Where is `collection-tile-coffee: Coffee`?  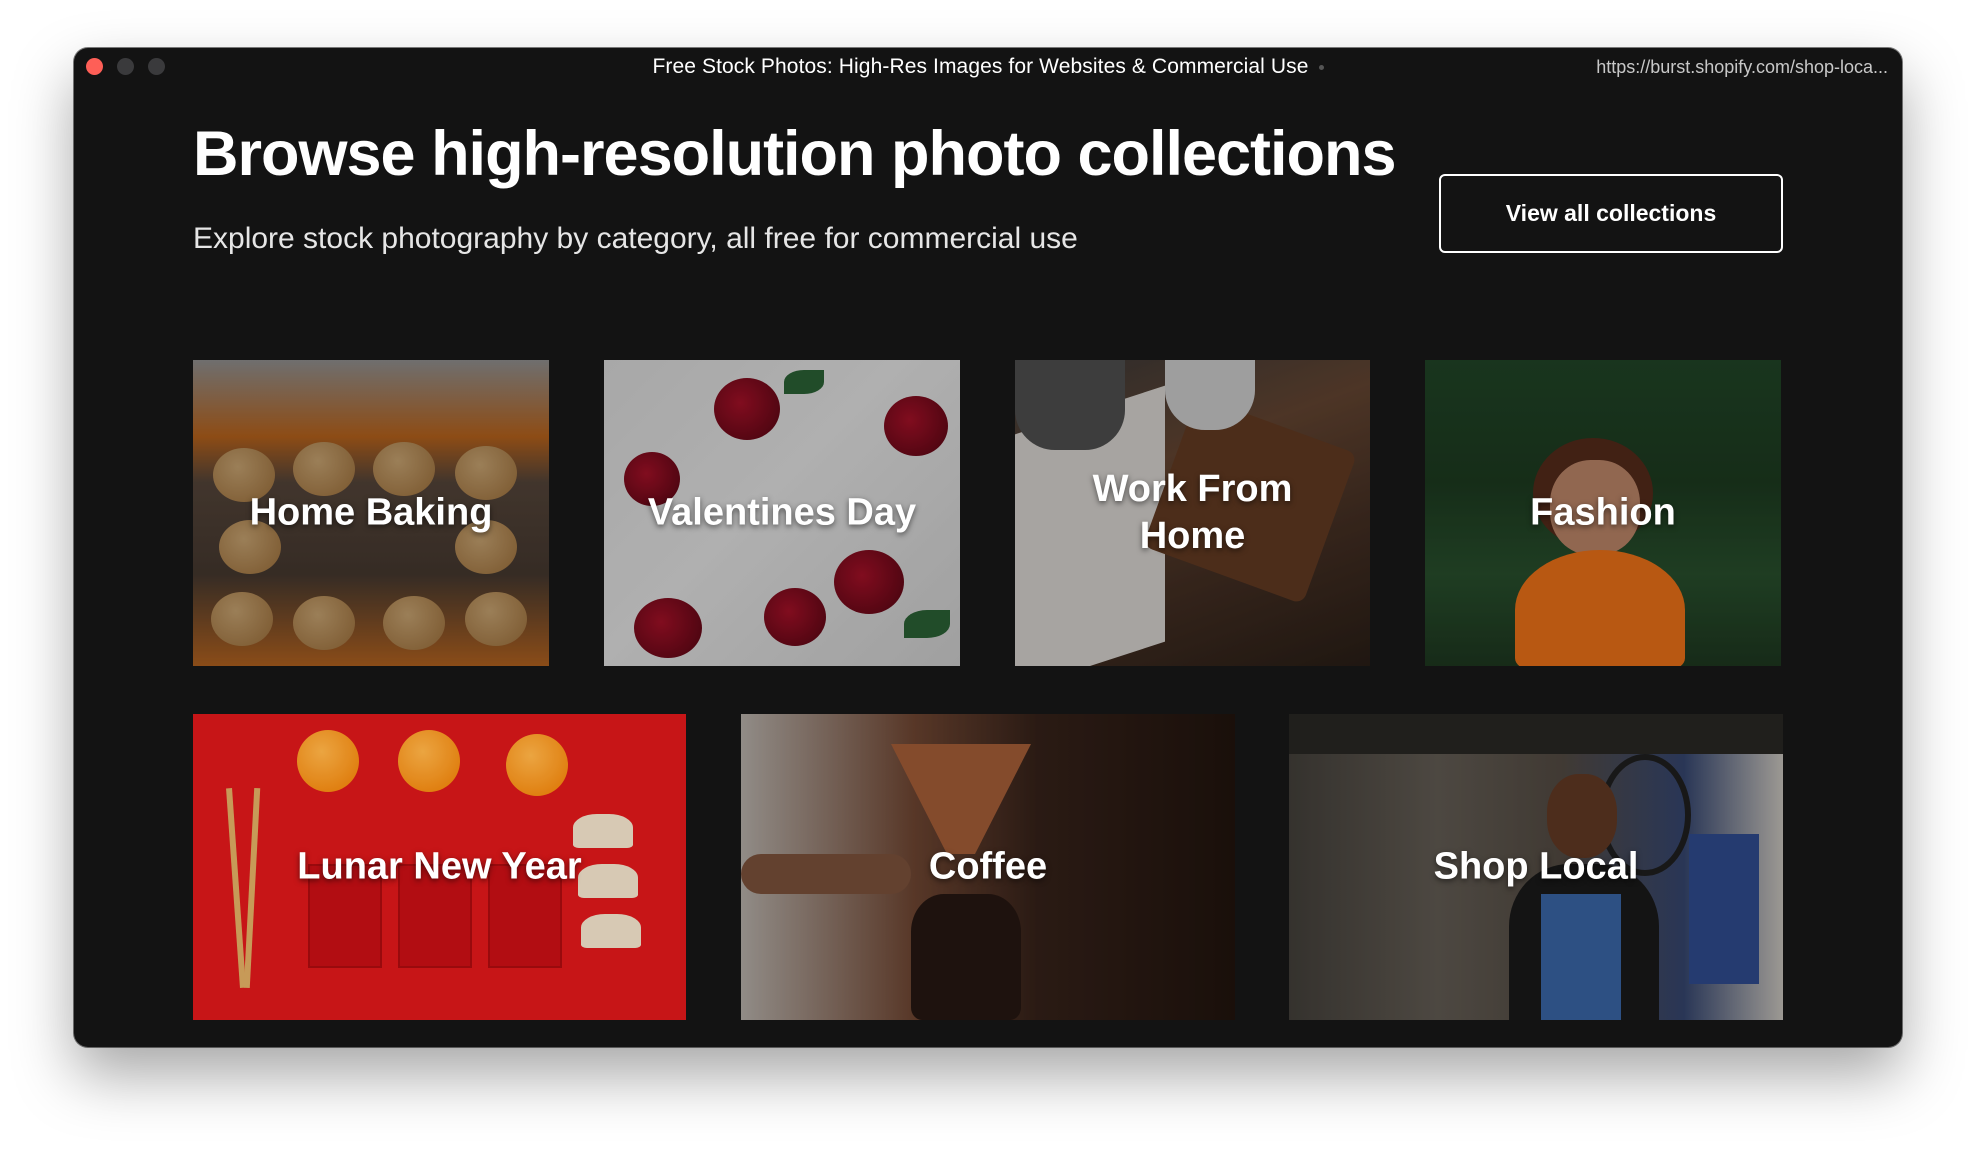
collection-tile-coffee: Coffee is located at coordinates (988, 867).